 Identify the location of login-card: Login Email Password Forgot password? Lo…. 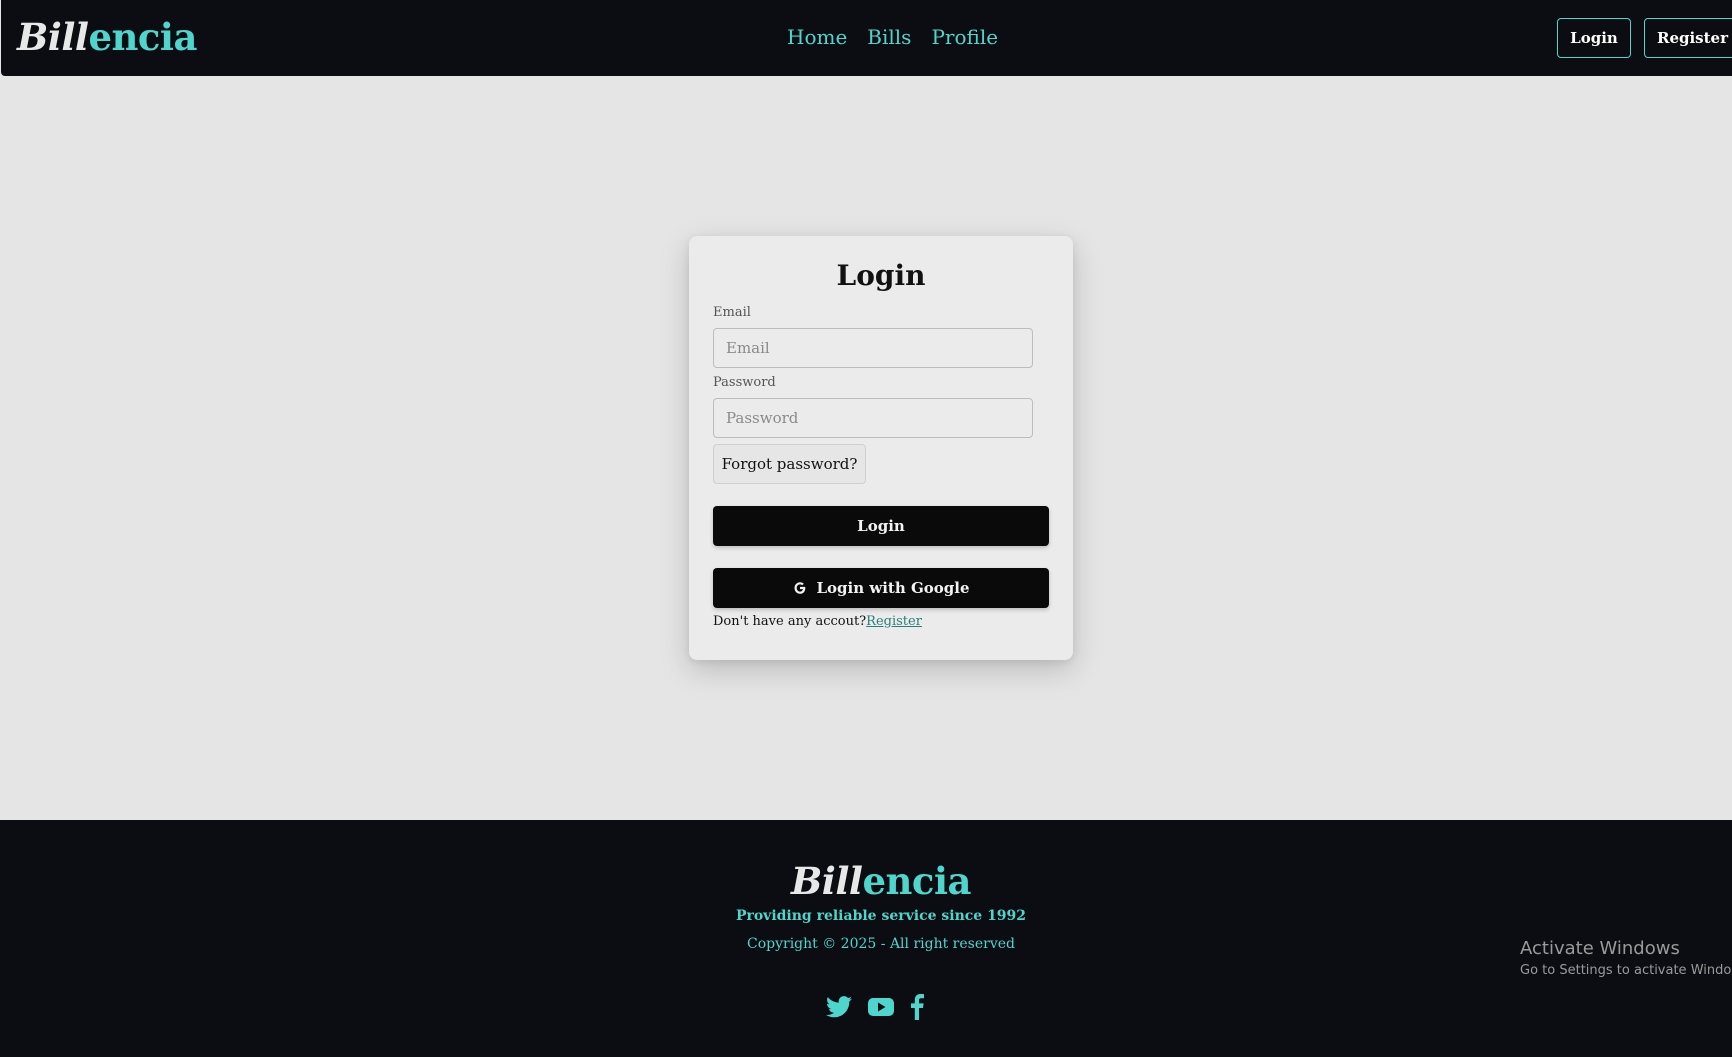
(881, 448).